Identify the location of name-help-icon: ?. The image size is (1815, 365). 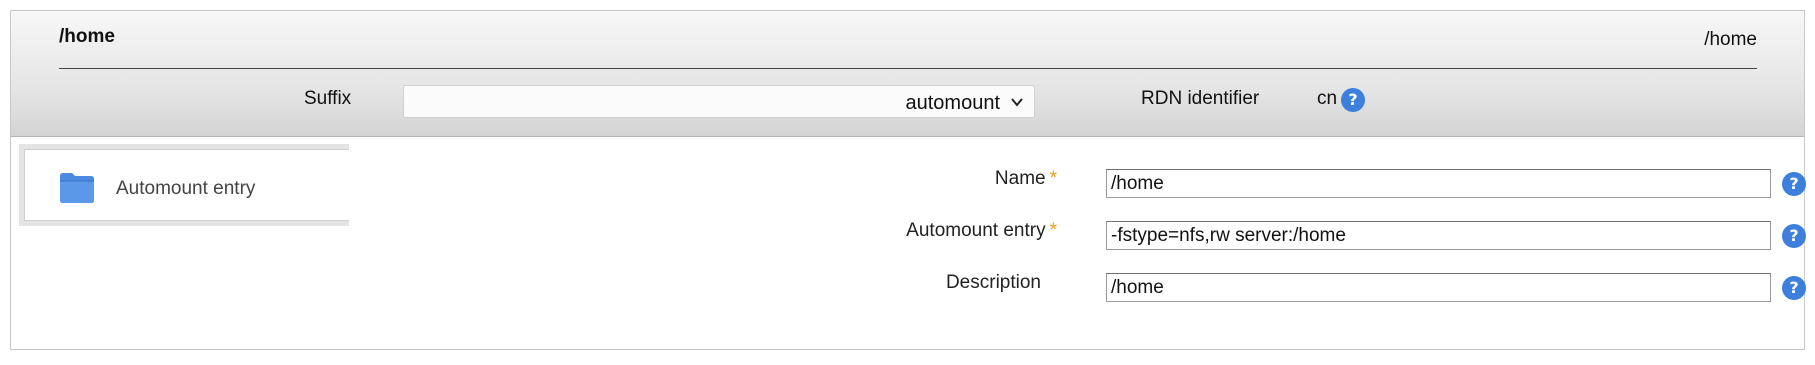
(1794, 184).